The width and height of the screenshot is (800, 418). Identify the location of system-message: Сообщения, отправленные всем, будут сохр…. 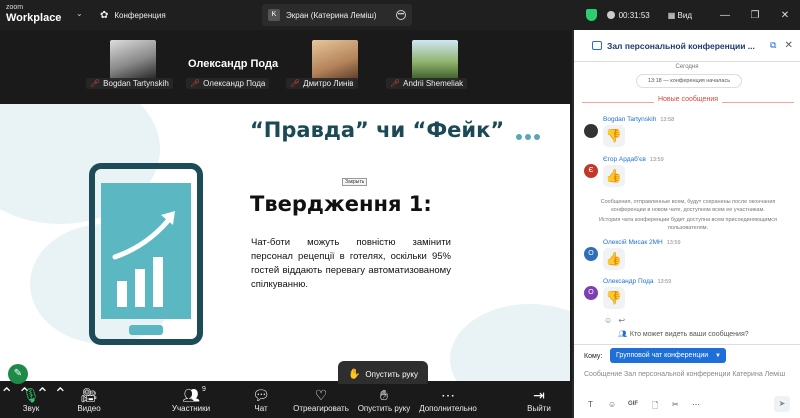
(688, 206).